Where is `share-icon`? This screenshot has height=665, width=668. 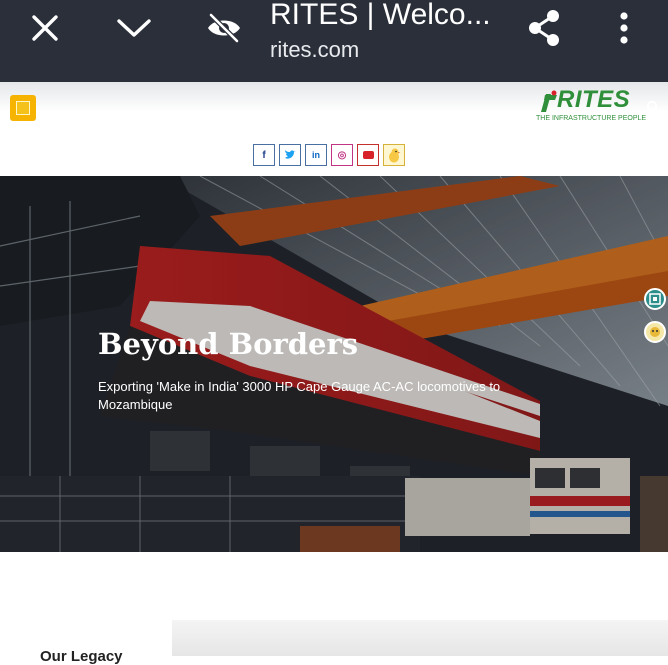
share-icon is located at coordinates (544, 28).